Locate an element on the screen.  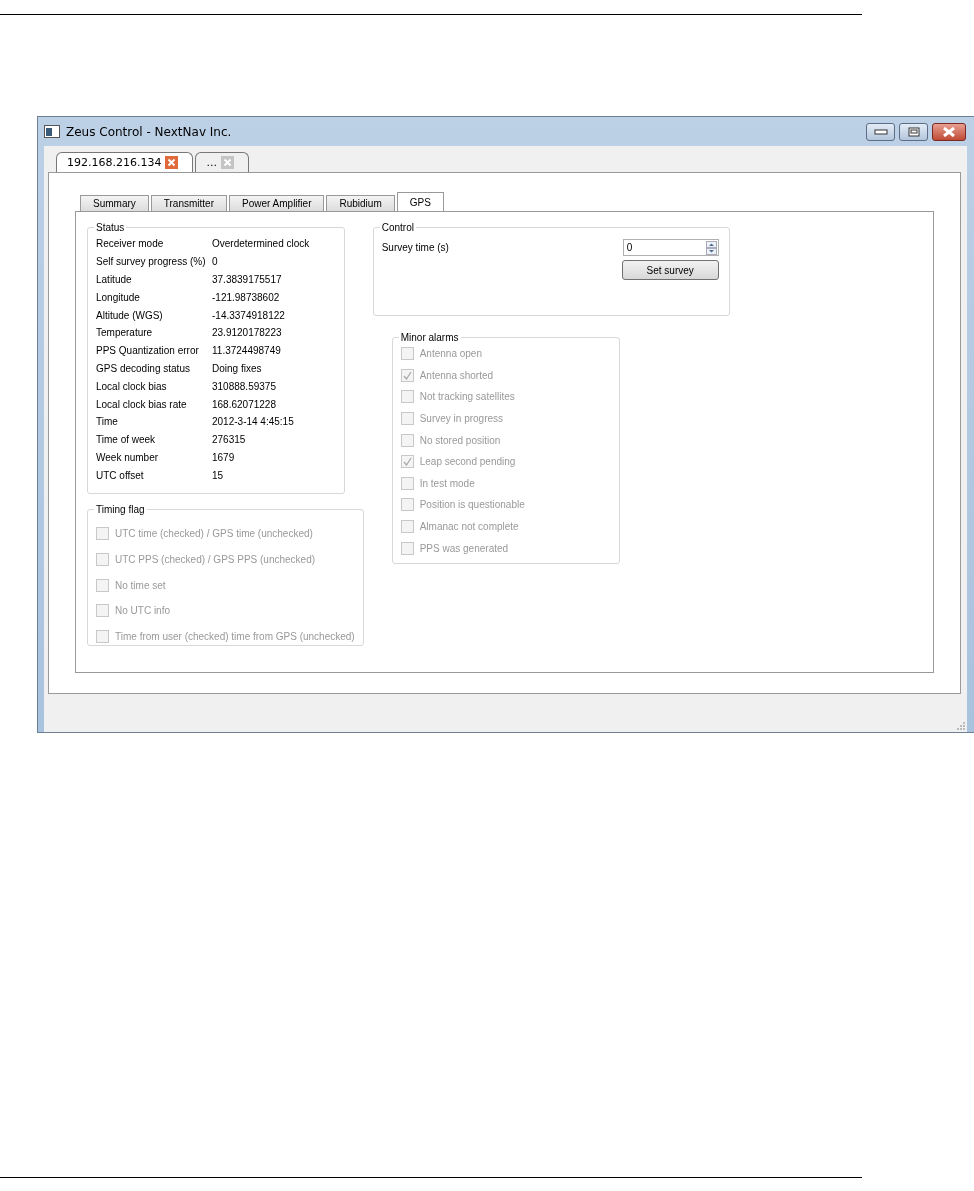
checkbox-label: Antenna shorted is located at coordinates (456, 375).